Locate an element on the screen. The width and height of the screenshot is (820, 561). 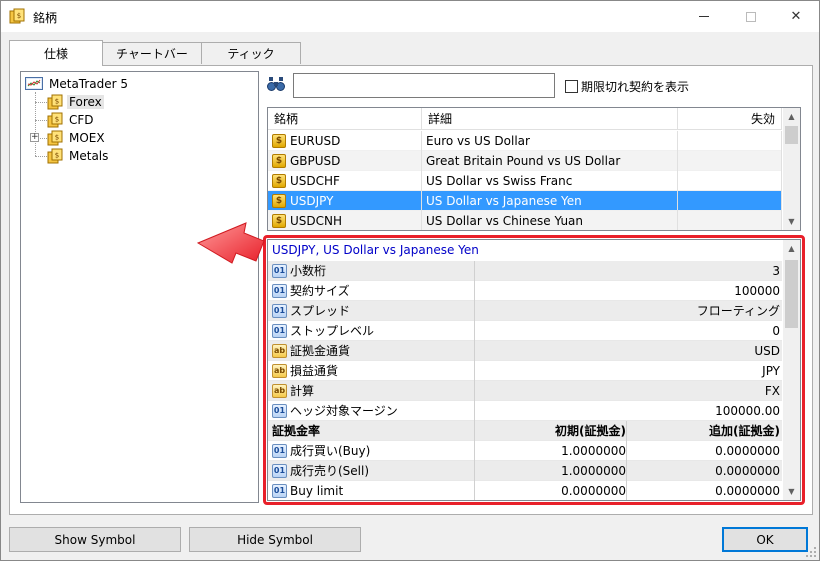
properties-scrollbar: ▲ ▼ is located at coordinates (791, 370).